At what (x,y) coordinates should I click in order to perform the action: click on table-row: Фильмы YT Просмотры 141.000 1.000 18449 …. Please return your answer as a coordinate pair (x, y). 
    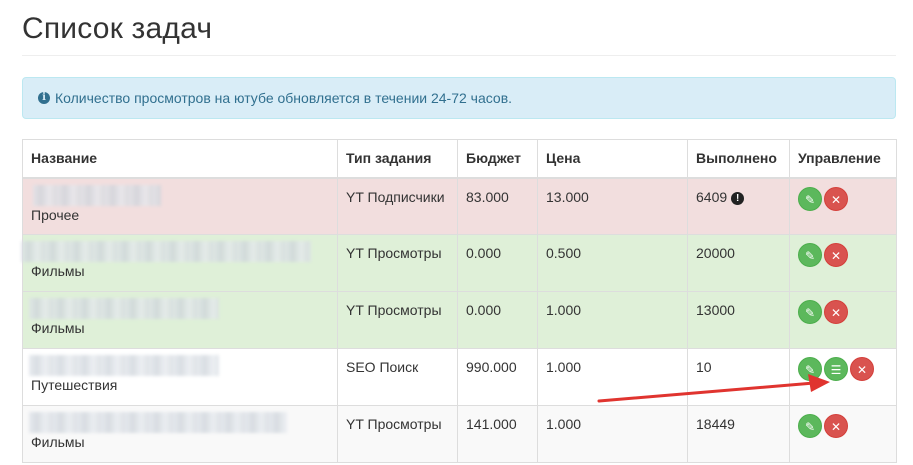
    Looking at the image, I should click on (459, 434).